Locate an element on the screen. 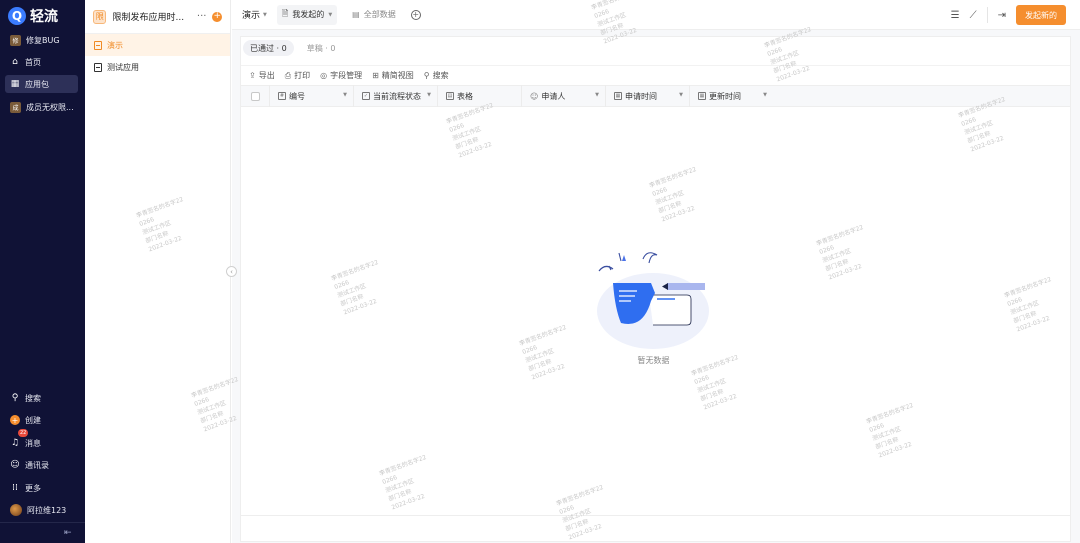  column-label: 更新时间 is located at coordinates (725, 96).